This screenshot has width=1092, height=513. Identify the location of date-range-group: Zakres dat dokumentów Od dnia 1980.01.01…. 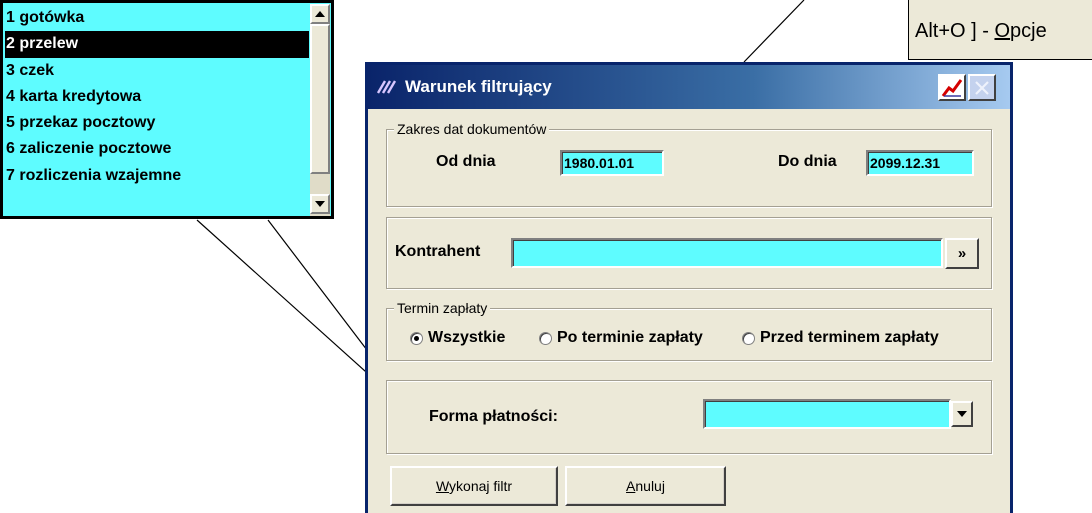
(689, 164).